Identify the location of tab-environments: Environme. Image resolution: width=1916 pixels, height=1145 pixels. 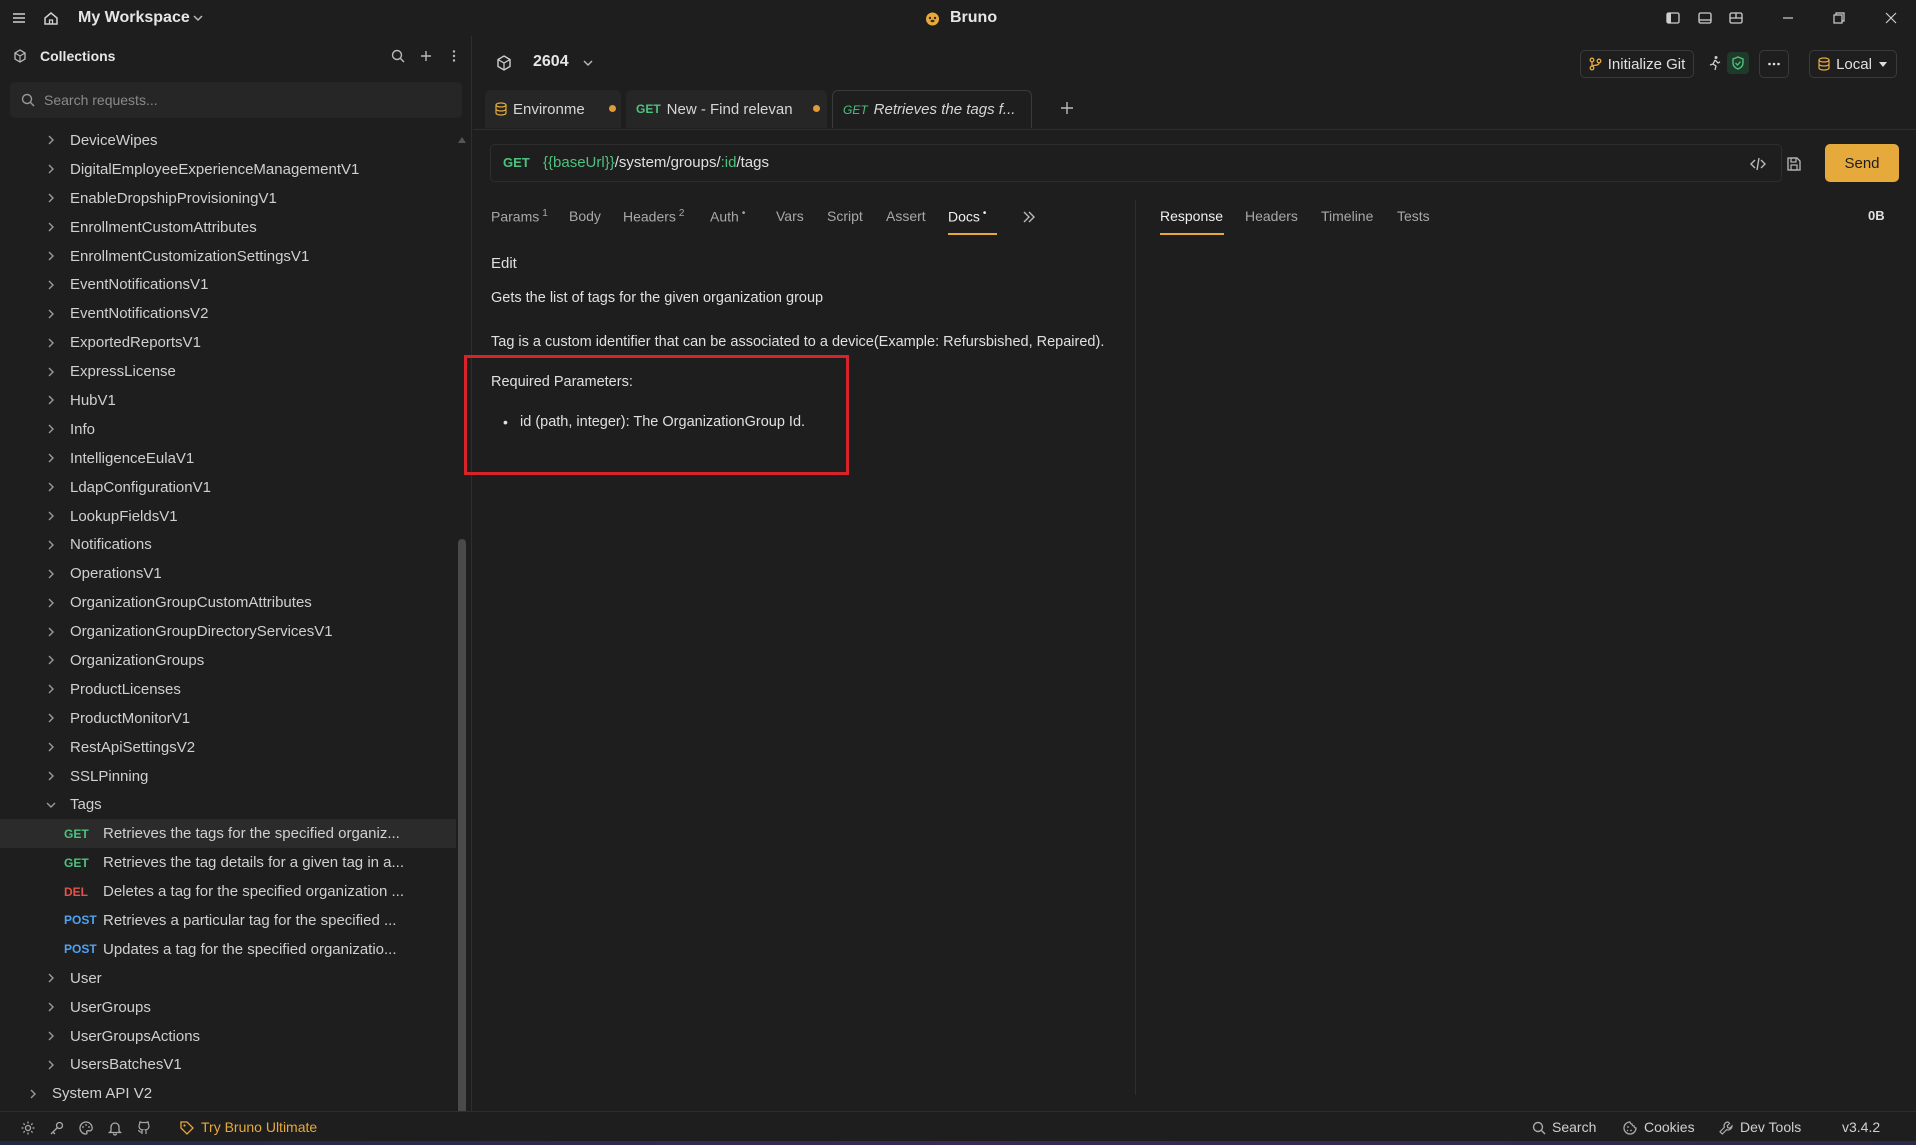
(553, 109).